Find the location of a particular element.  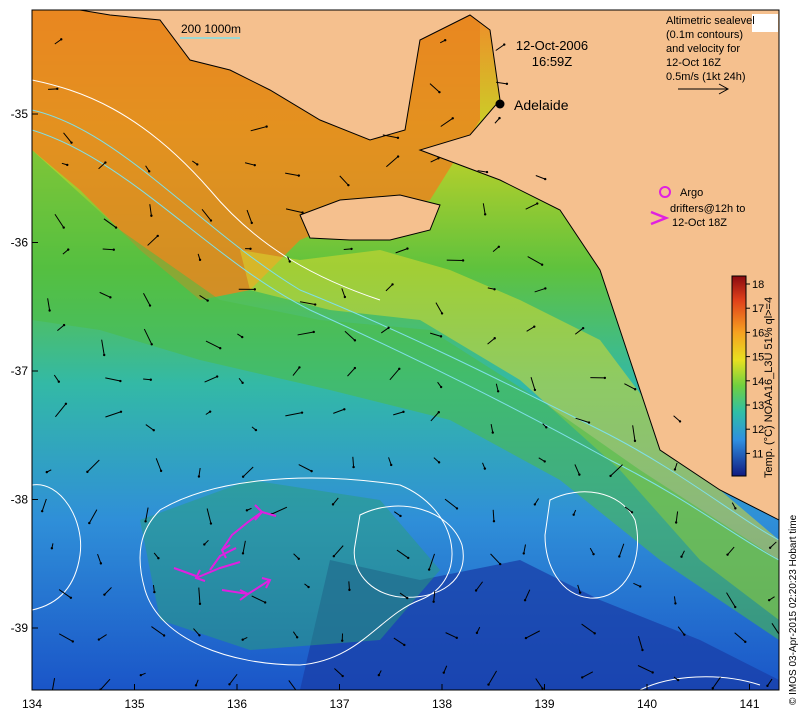

y-tick-label: -35 is located at coordinates (20, 114).